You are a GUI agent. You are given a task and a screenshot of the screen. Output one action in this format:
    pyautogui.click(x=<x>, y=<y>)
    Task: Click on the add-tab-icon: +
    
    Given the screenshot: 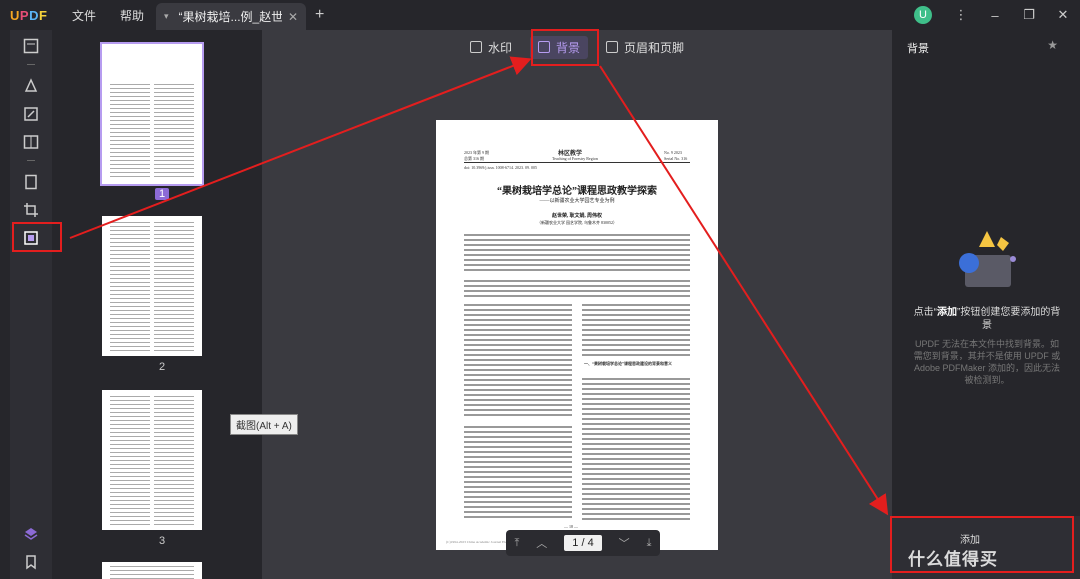 What is the action you would take?
    pyautogui.click(x=319, y=15)
    